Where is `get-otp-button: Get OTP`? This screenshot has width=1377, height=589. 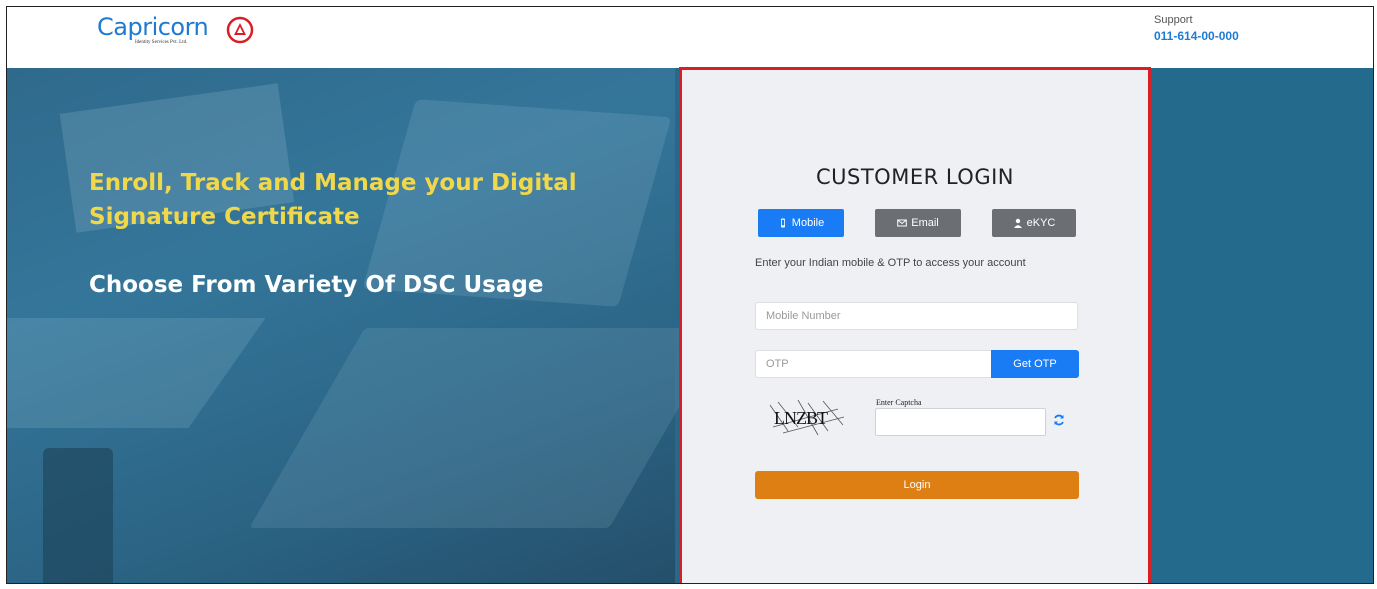
get-otp-button: Get OTP is located at coordinates (1035, 364).